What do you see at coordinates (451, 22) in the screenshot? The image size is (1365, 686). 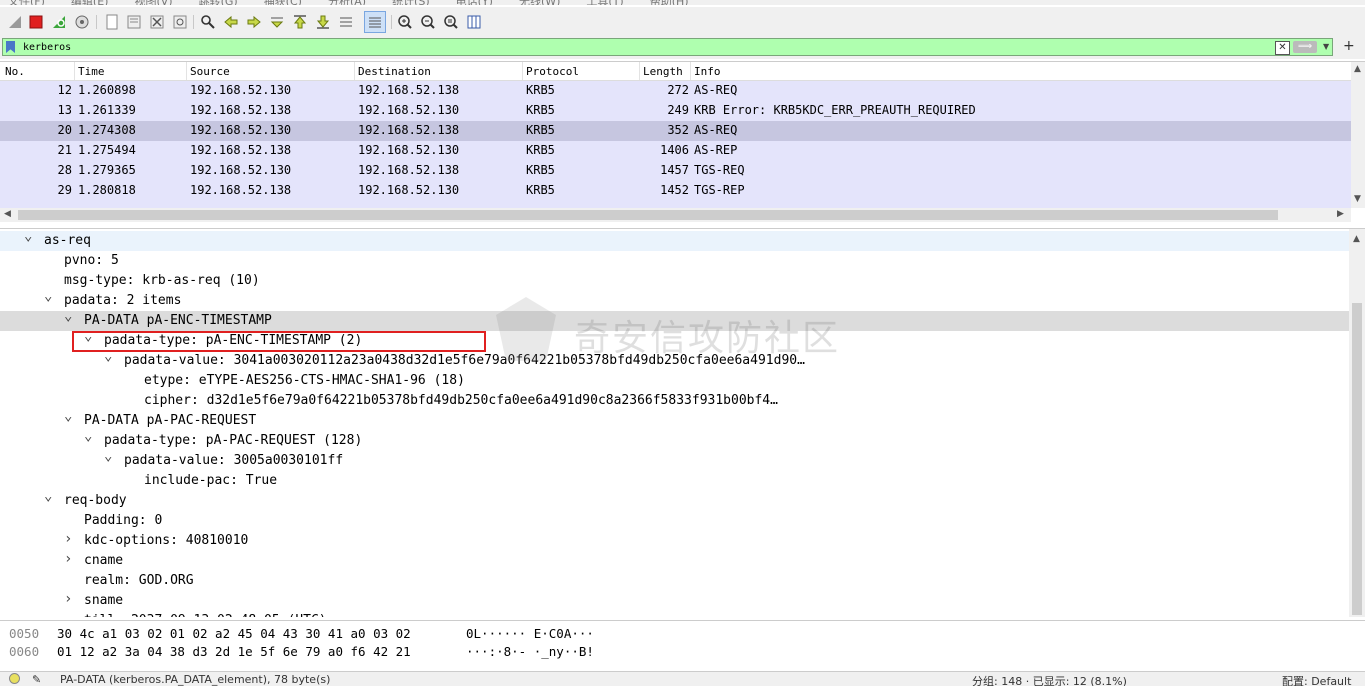 I see `zoom-normal-icon` at bounding box center [451, 22].